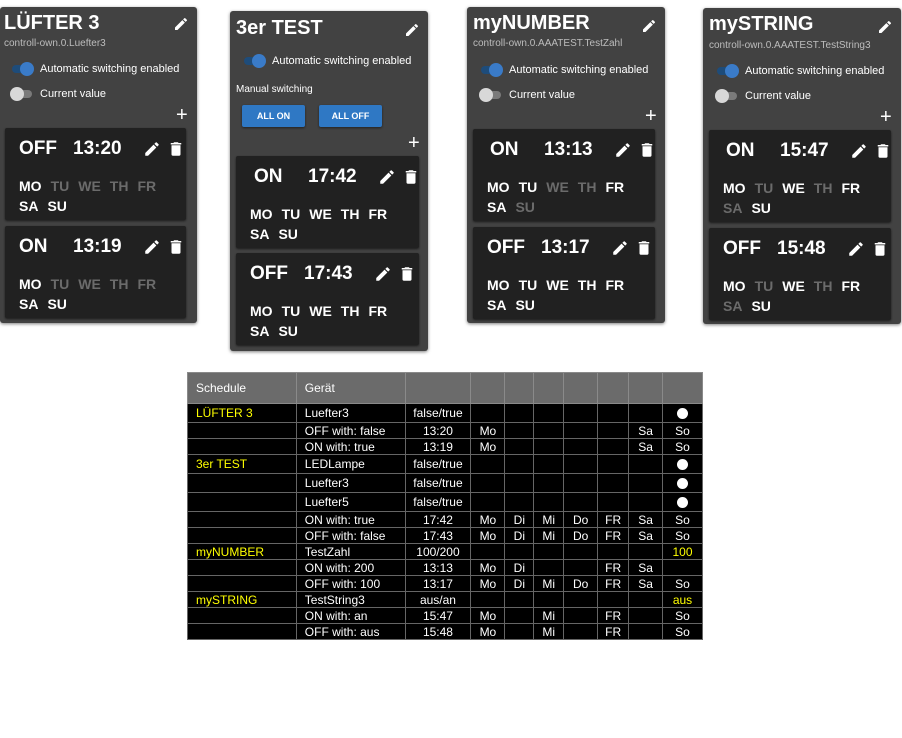 The image size is (902, 738). What do you see at coordinates (790, 45) in the screenshot?
I see `card-subtitle: controll-own.0.AAATEST.TestString3` at bounding box center [790, 45].